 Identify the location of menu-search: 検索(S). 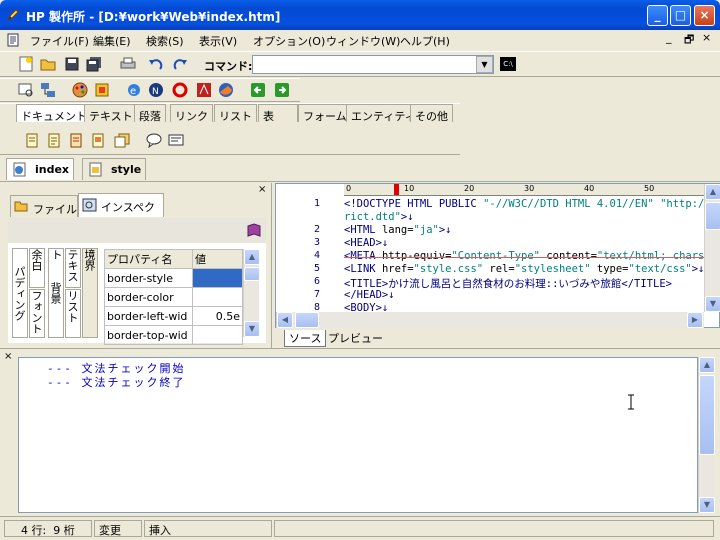
(165, 41).